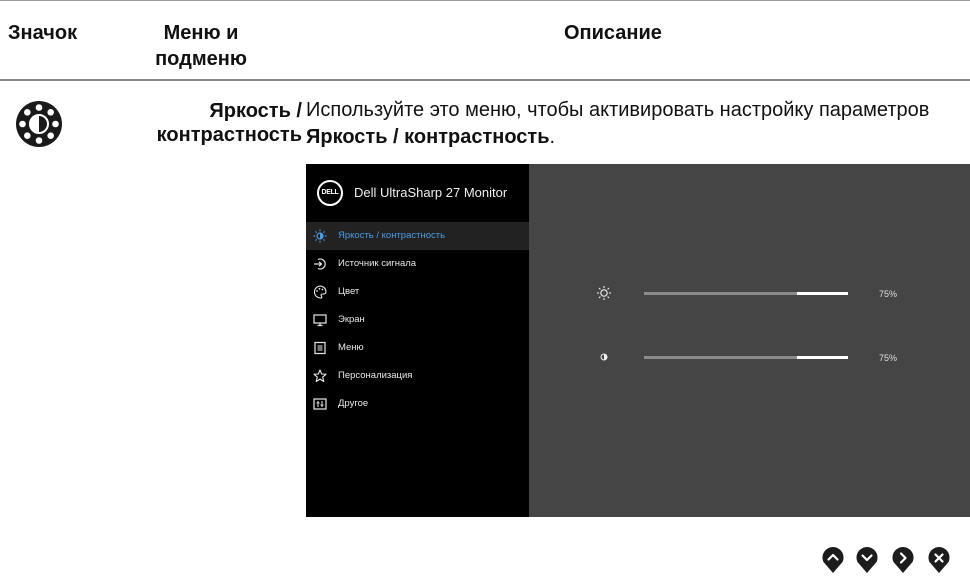  I want to click on chevron-right-icon, so click(903, 560).